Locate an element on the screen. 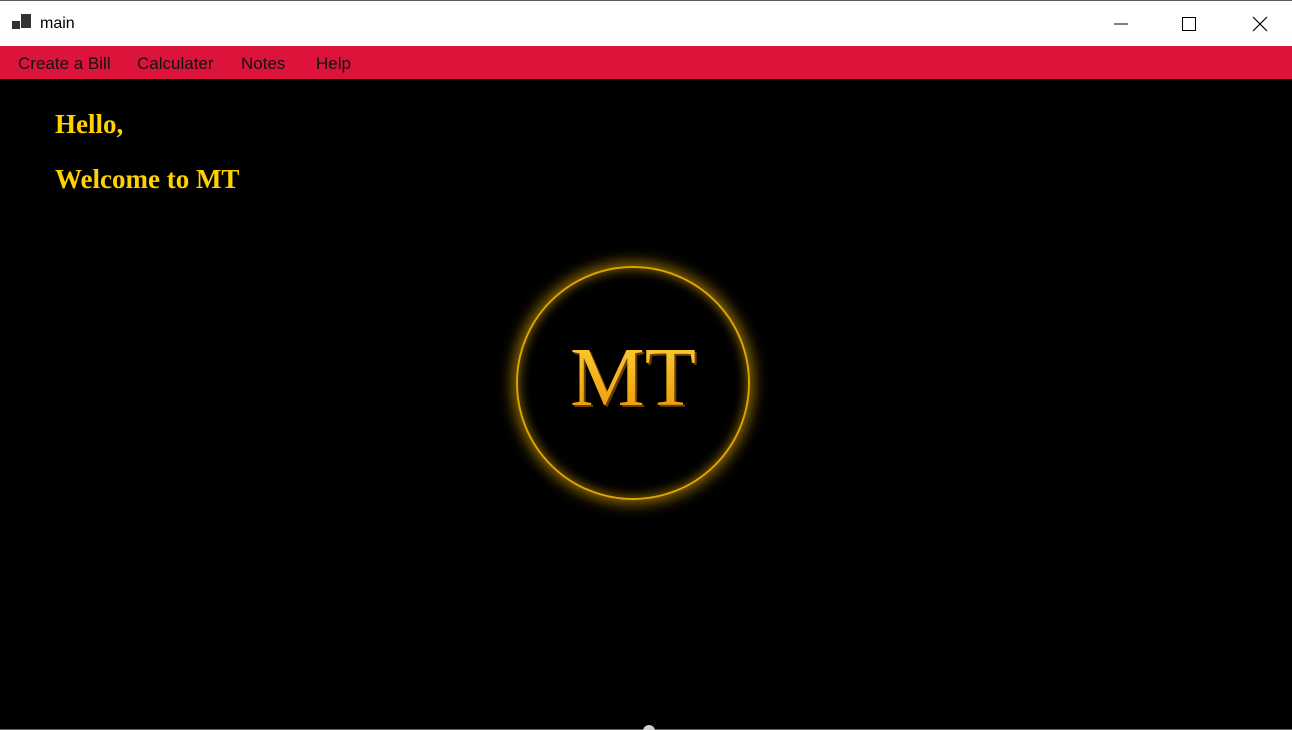  minimize-button is located at coordinates (1121, 23).